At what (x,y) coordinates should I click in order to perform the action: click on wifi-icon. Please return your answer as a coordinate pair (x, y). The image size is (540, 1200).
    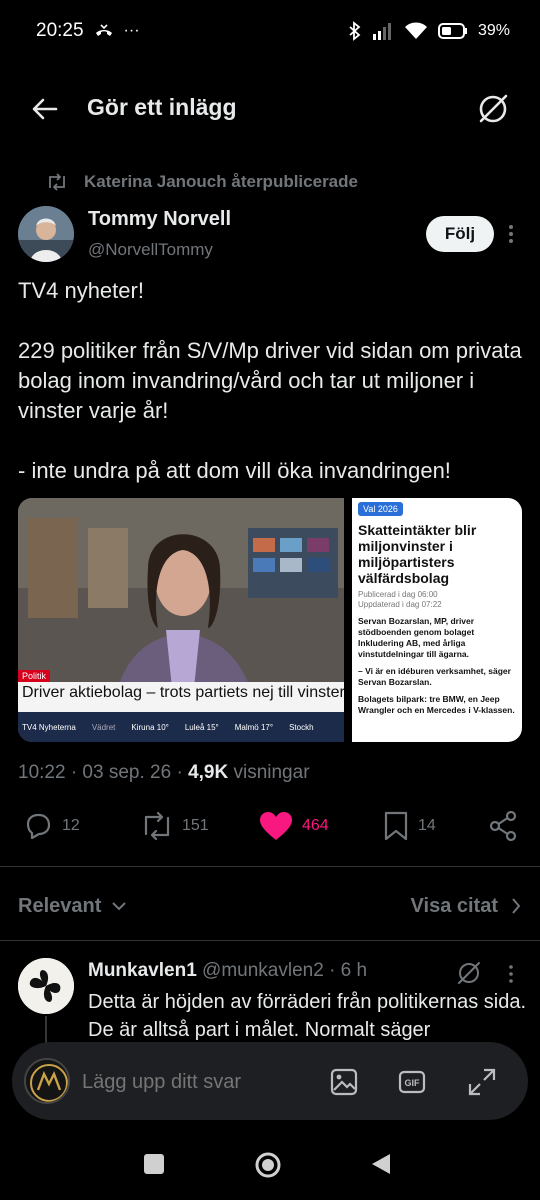
    Looking at the image, I should click on (416, 31).